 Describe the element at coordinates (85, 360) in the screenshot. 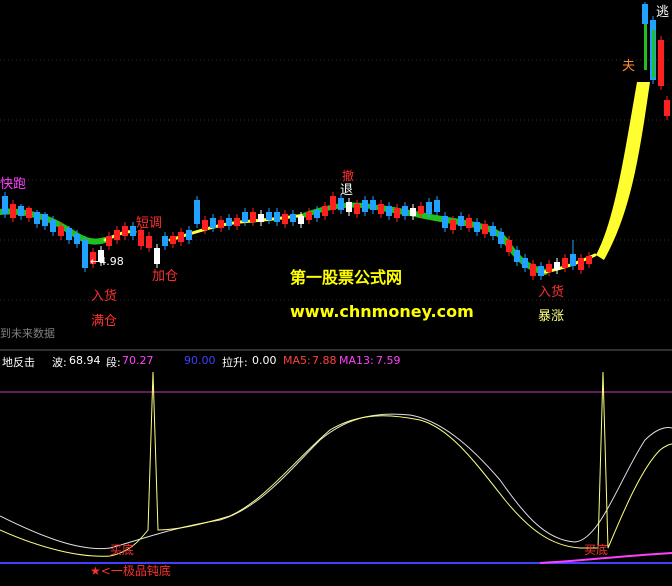

I see `bo-value: 68.94` at that location.